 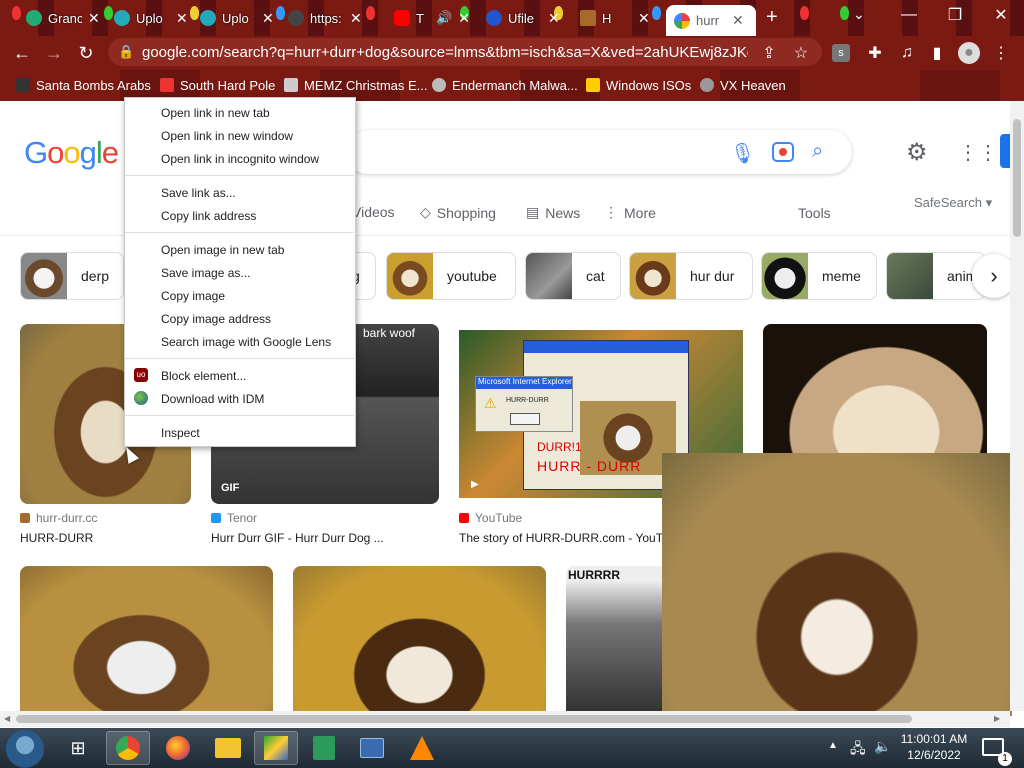 I want to click on tab-3: Uplo ✕, so click(x=234, y=18).